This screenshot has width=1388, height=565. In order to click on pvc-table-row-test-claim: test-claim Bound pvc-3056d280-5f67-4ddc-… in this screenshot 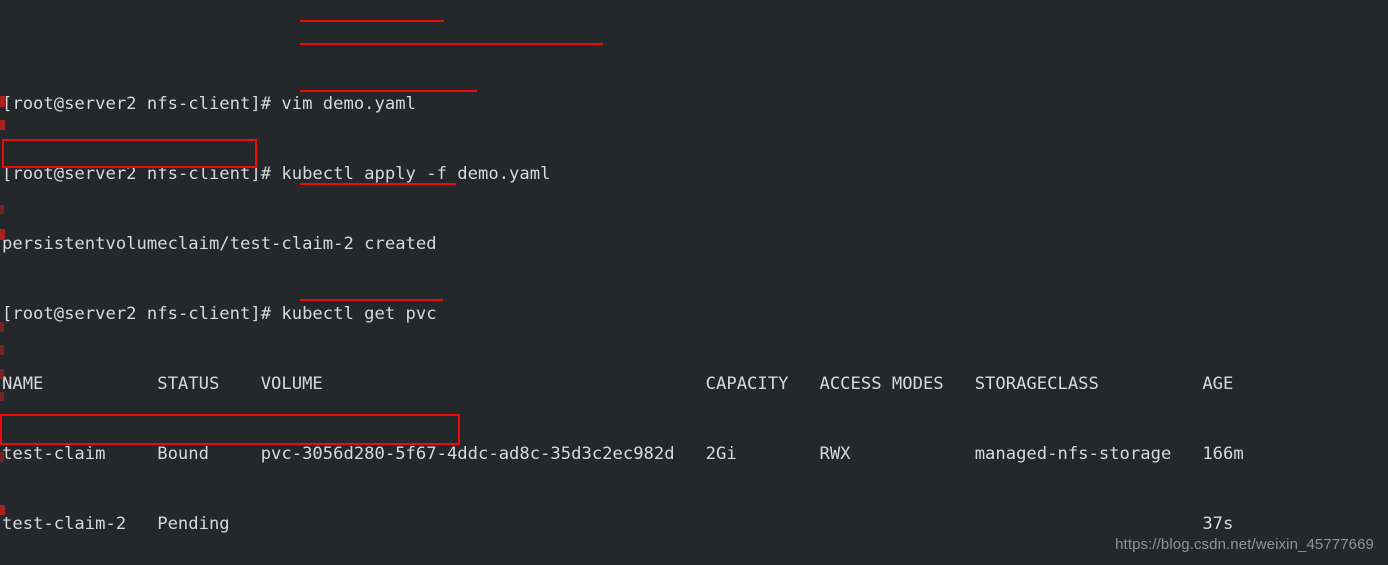, I will do `click(623, 453)`.